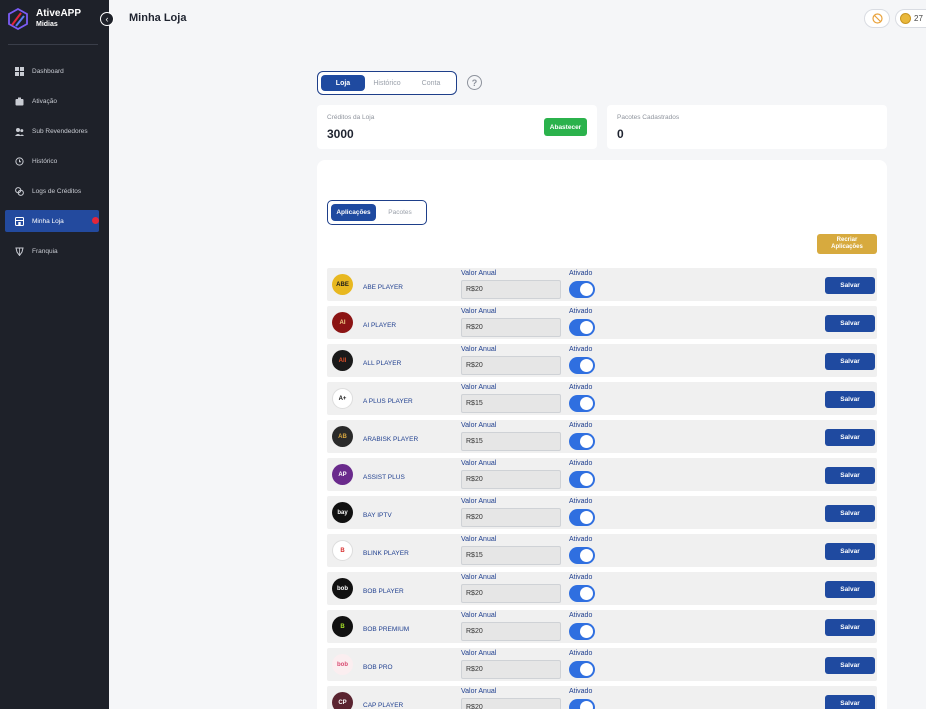 The height and width of the screenshot is (709, 926). I want to click on notification-dot, so click(95, 220).